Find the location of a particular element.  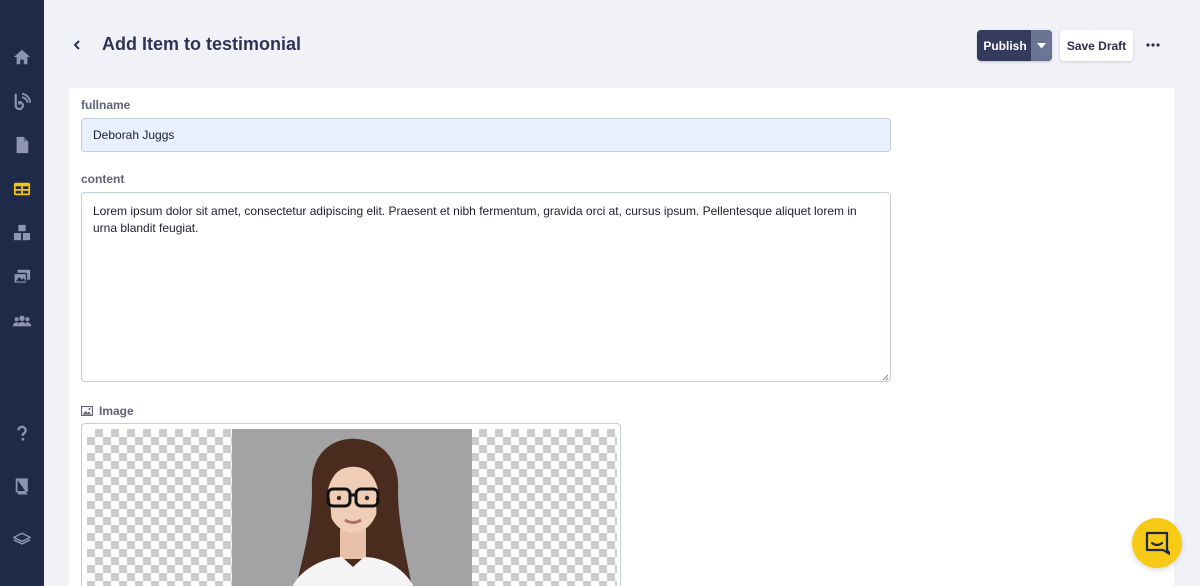

testimonial-photo is located at coordinates (352, 507).